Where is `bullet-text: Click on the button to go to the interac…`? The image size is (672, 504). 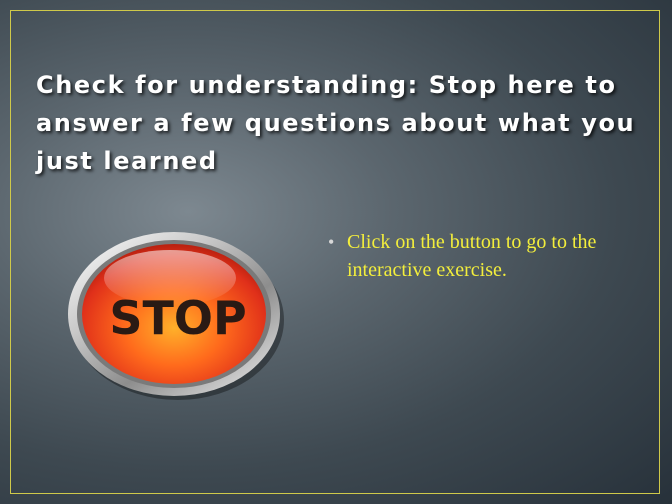
bullet-text: Click on the button to go to the interac… is located at coordinates (472, 256).